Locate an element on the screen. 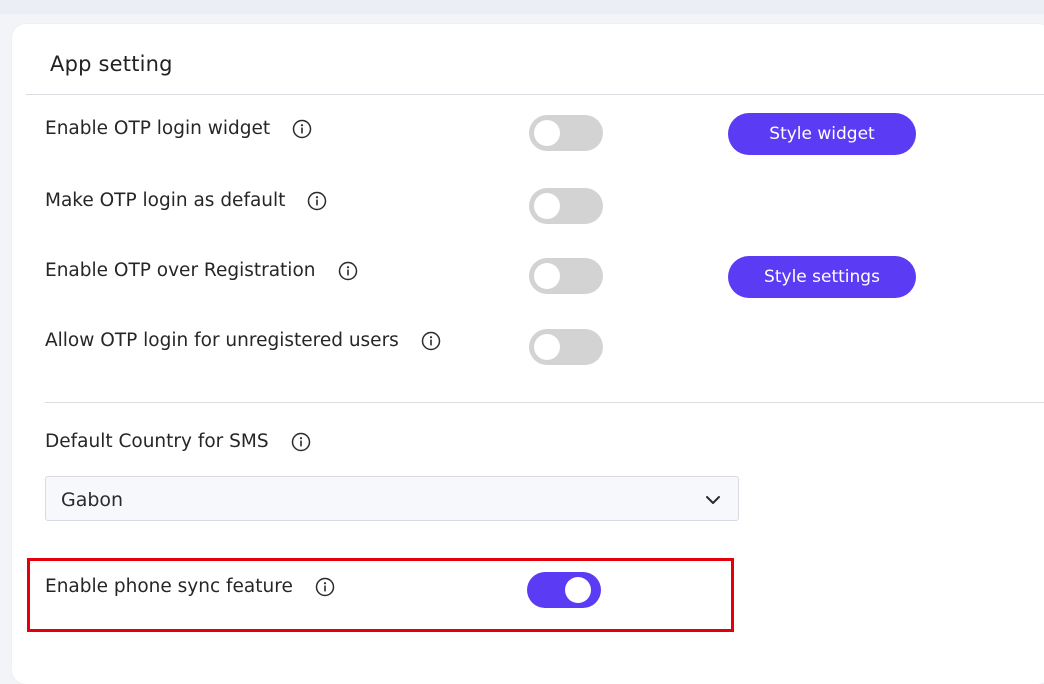  setting-otp-unregistered-label: Allow OTP login for unregistered users is located at coordinates (243, 340).